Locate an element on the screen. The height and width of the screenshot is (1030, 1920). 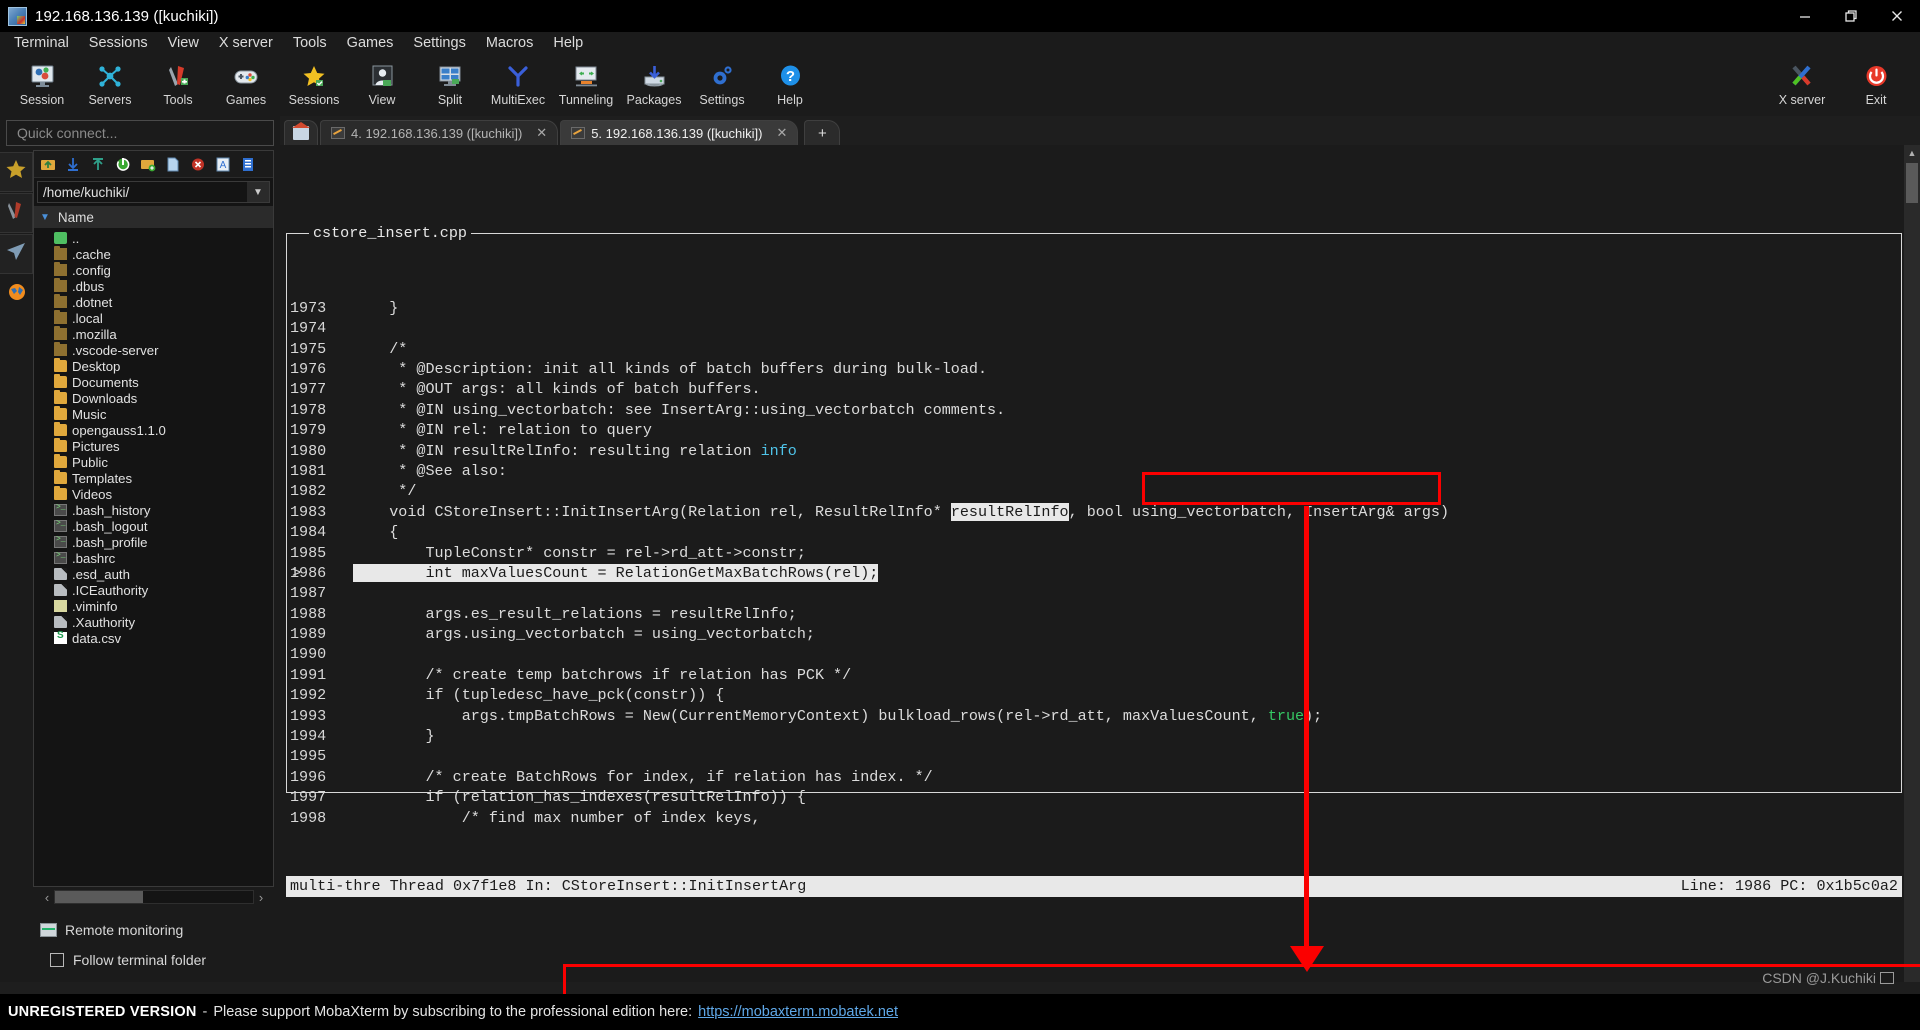
list-item: .bashrc is located at coordinates (153, 558).